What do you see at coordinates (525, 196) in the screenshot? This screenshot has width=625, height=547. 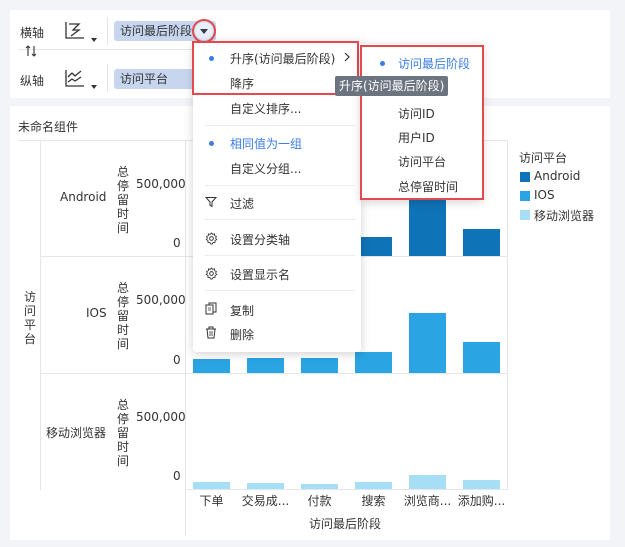 I see `legend-swatch-ios` at bounding box center [525, 196].